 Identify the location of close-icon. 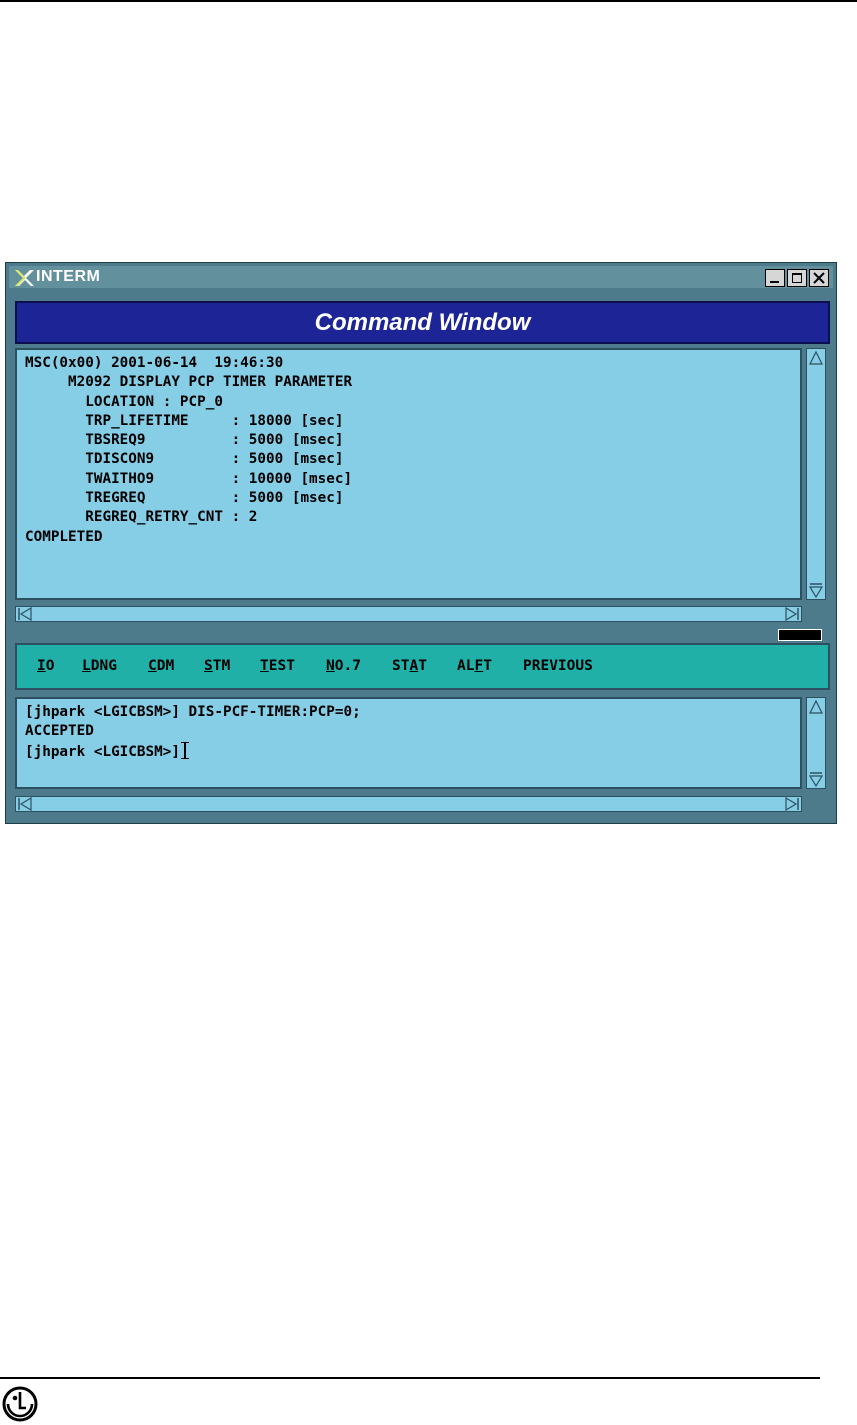
(819, 278).